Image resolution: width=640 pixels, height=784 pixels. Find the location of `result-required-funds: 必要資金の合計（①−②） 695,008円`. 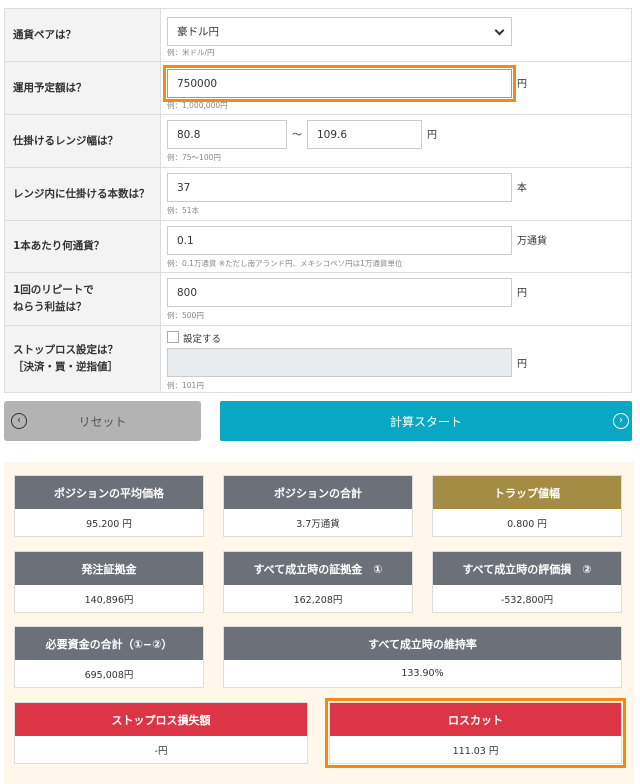

result-required-funds: 必要資金の合計（①−②） 695,008円 is located at coordinates (109, 657).